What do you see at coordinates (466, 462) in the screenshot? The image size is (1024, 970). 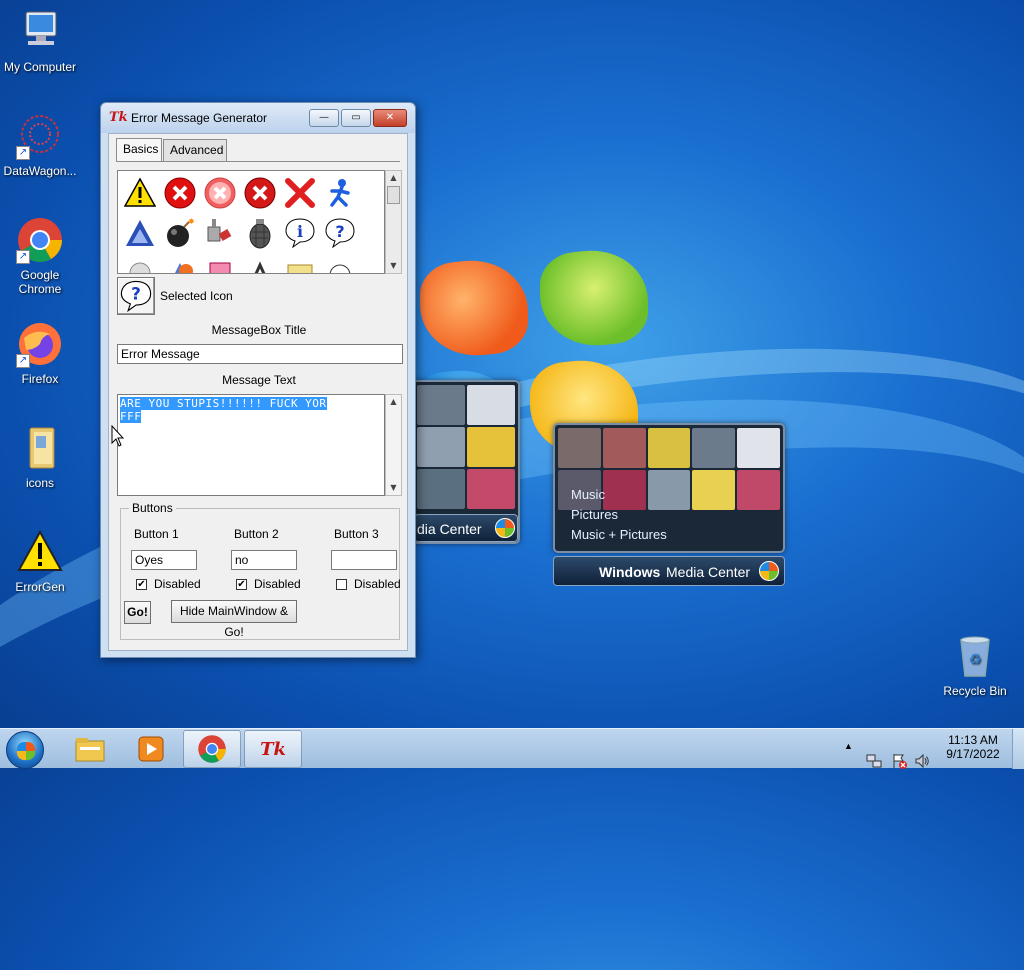 I see `media-center-gadget-back: dia Center` at bounding box center [466, 462].